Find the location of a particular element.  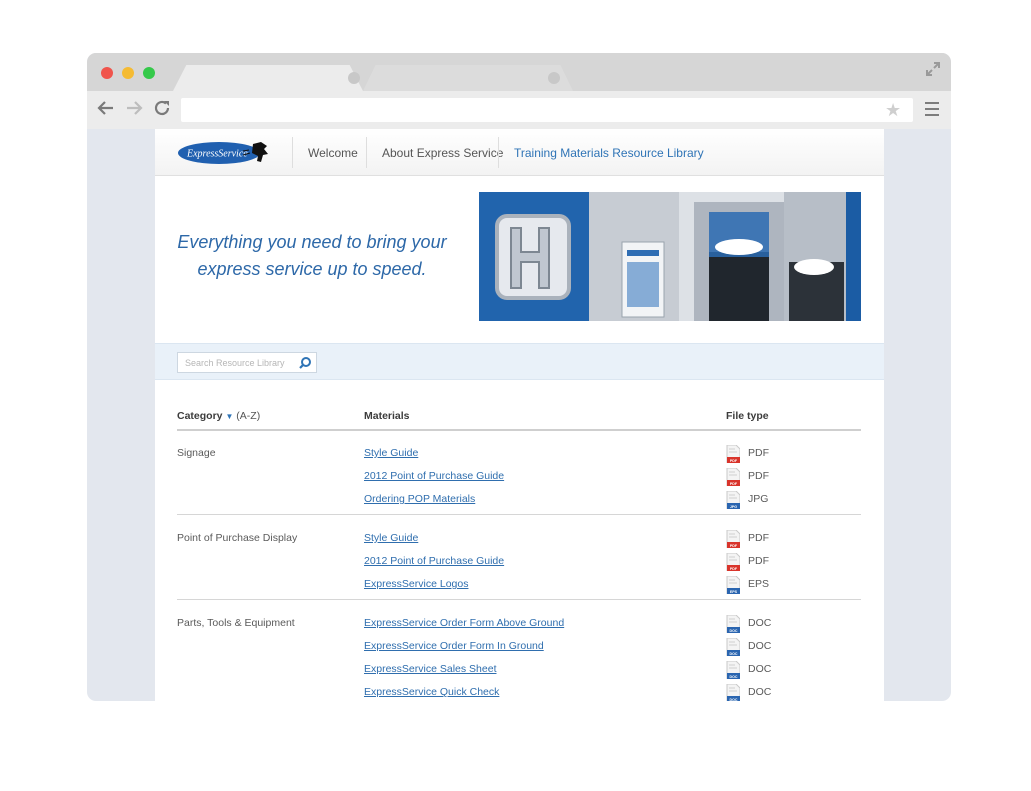

browser-menu-icon is located at coordinates (932, 111).